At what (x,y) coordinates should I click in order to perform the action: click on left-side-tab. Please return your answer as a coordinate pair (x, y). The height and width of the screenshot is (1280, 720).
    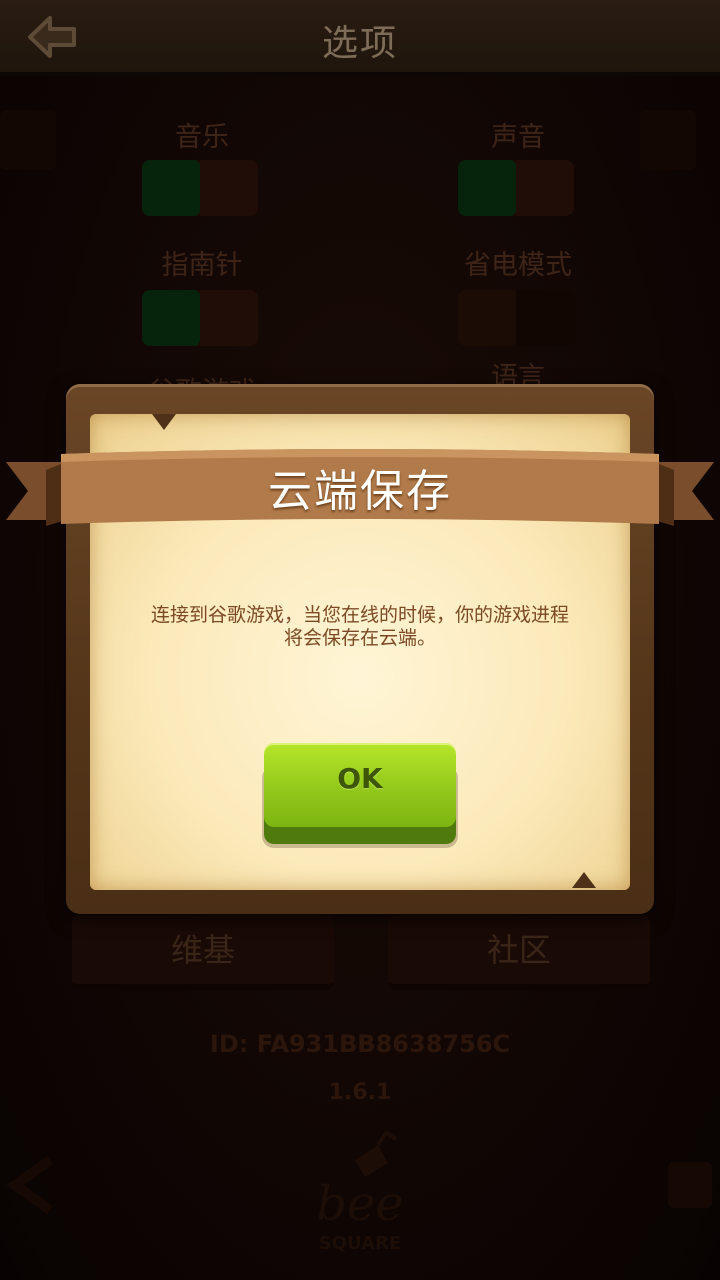
    Looking at the image, I should click on (28, 140).